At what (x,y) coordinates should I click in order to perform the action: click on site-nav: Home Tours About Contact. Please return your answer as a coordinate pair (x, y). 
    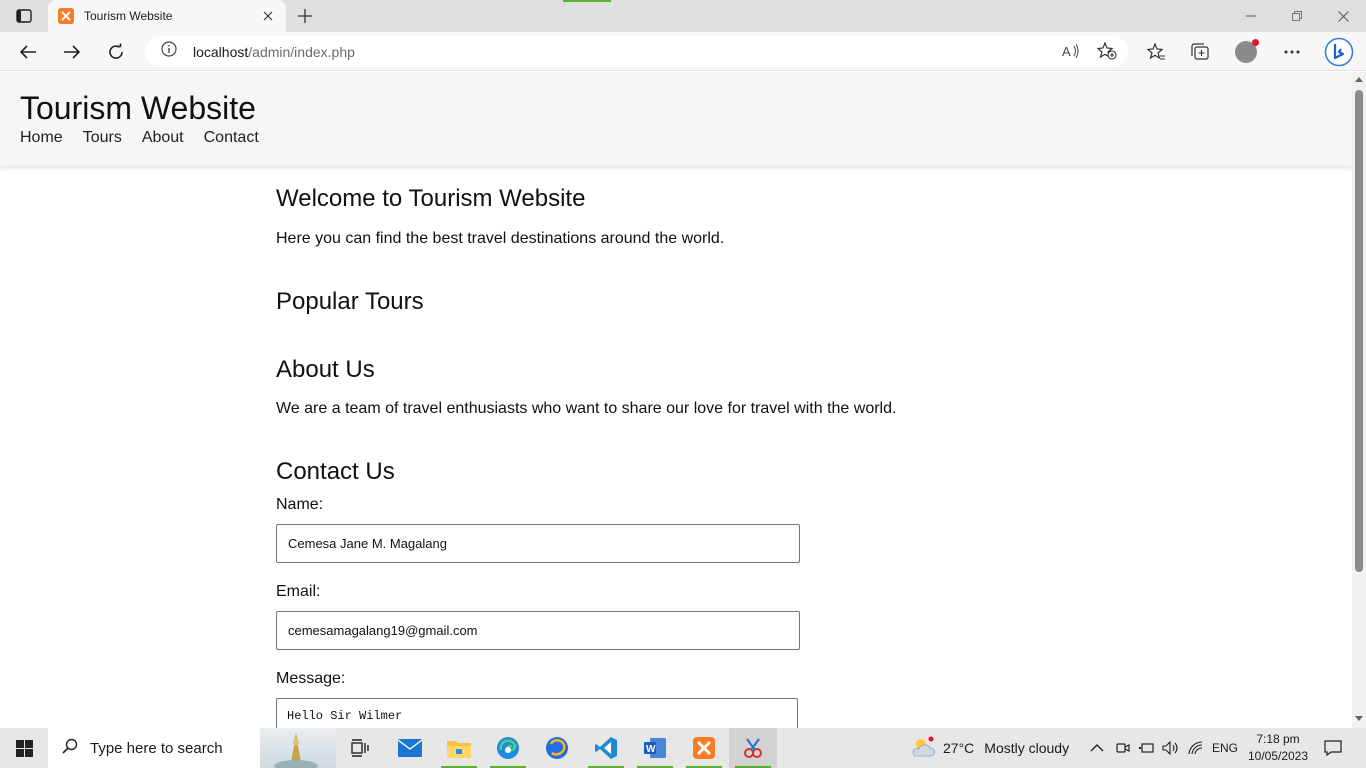
    Looking at the image, I should click on (676, 138).